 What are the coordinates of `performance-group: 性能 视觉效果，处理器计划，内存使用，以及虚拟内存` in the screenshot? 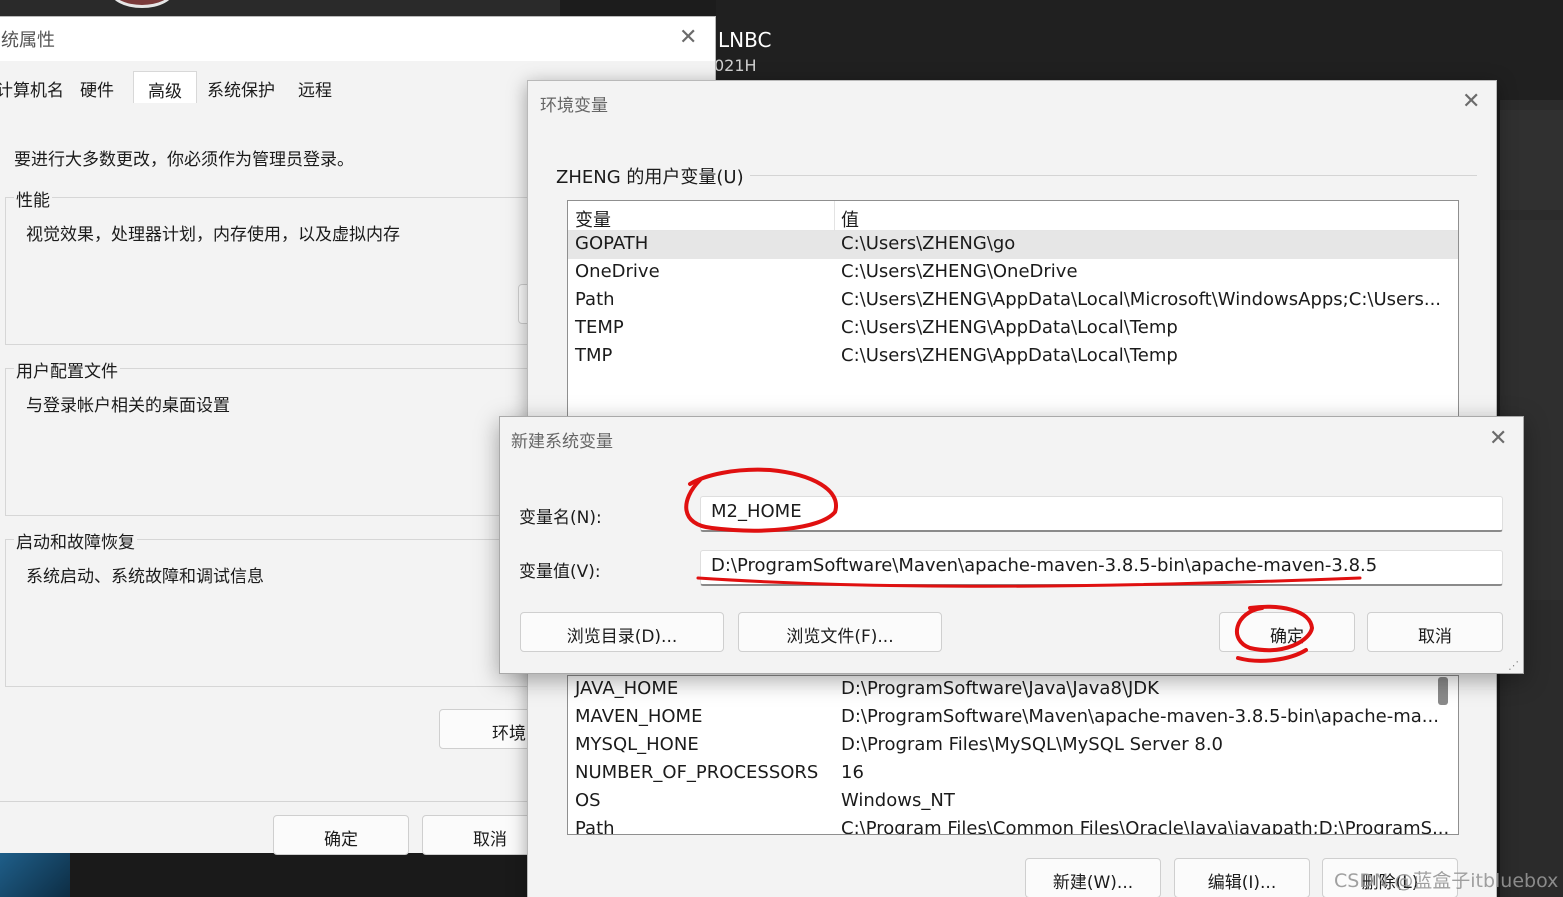 It's located at (291, 265).